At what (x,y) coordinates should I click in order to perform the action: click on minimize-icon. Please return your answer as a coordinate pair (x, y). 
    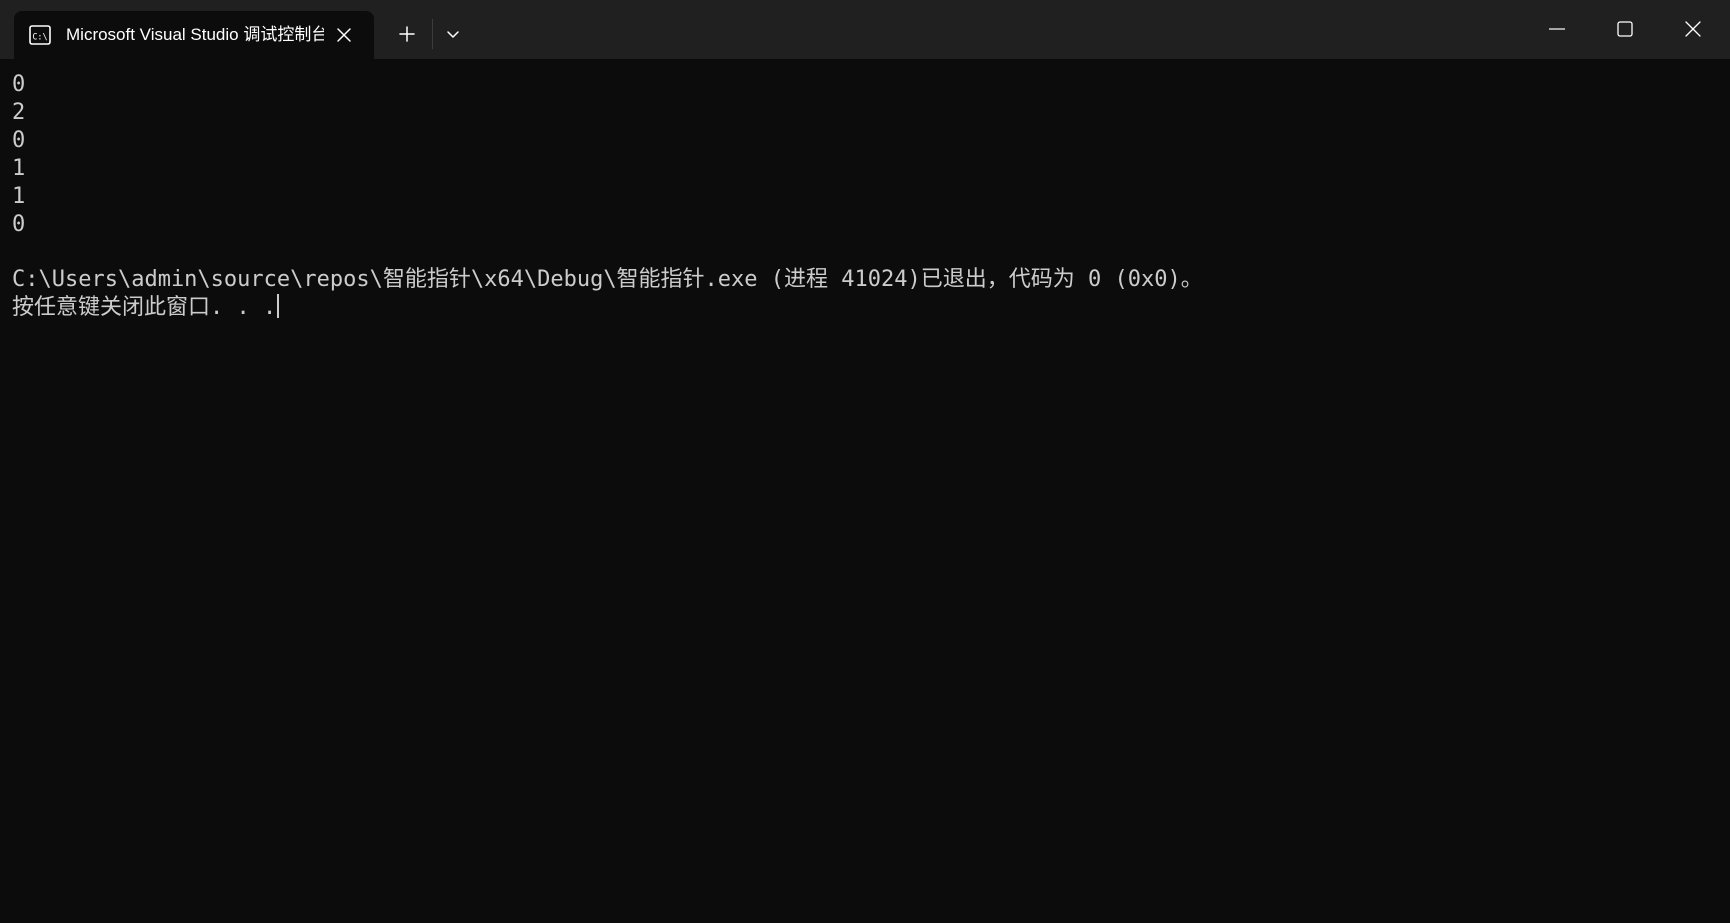
    Looking at the image, I should click on (1557, 29).